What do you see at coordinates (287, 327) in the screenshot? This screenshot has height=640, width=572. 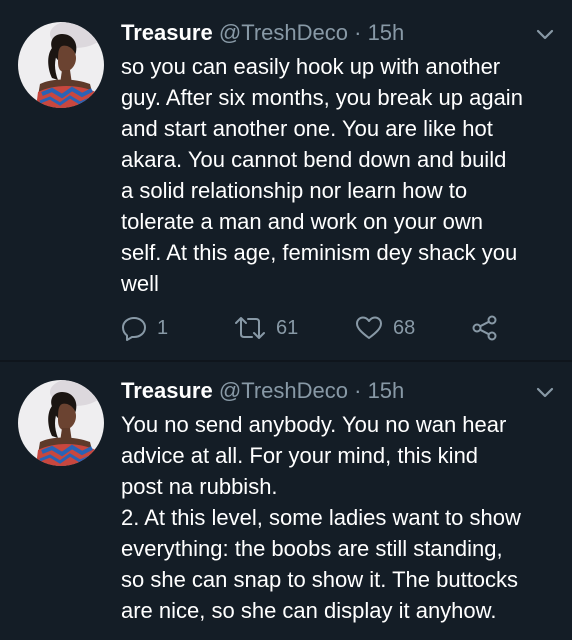 I see `retweet-count: 61` at bounding box center [287, 327].